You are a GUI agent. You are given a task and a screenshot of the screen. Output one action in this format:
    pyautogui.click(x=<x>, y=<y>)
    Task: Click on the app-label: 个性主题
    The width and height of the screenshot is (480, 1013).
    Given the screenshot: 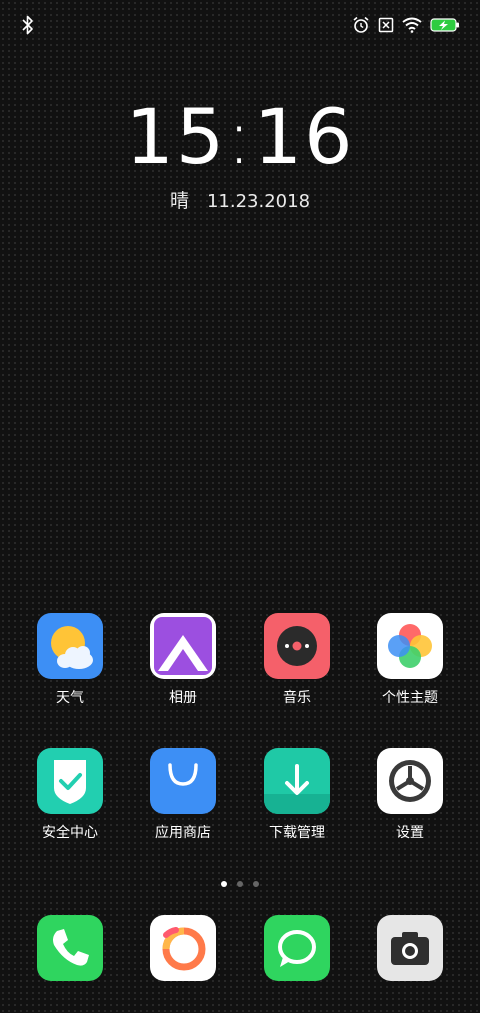 What is the action you would take?
    pyautogui.click(x=410, y=698)
    